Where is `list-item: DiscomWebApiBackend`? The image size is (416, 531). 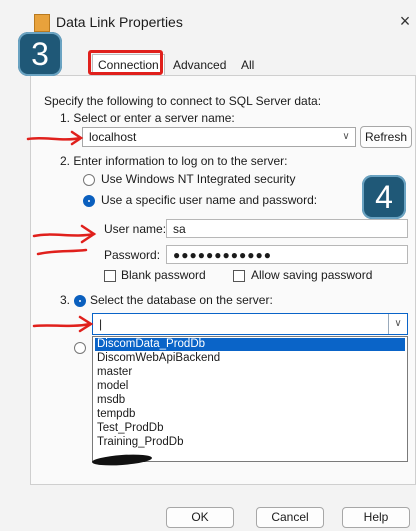 list-item: DiscomWebApiBackend is located at coordinates (157, 358).